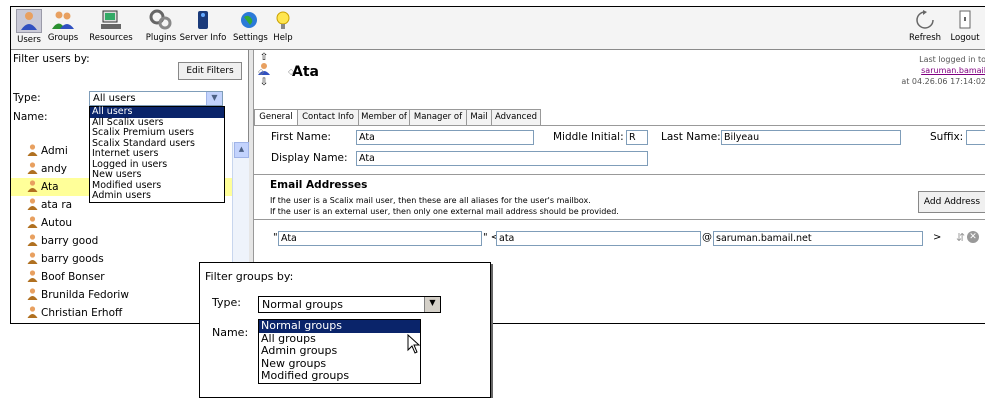 The width and height of the screenshot is (985, 398). Describe the element at coordinates (691, 137) in the screenshot. I see `last-name-label: Last Name:` at that location.